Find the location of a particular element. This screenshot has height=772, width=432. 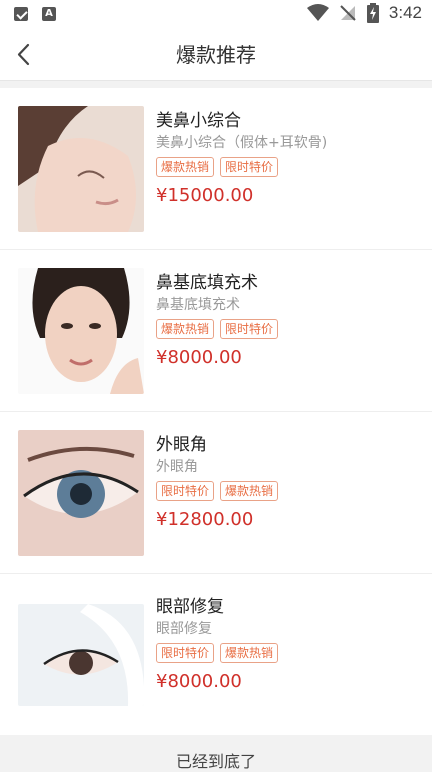

product-subtitle: 外眼角 is located at coordinates (177, 467).